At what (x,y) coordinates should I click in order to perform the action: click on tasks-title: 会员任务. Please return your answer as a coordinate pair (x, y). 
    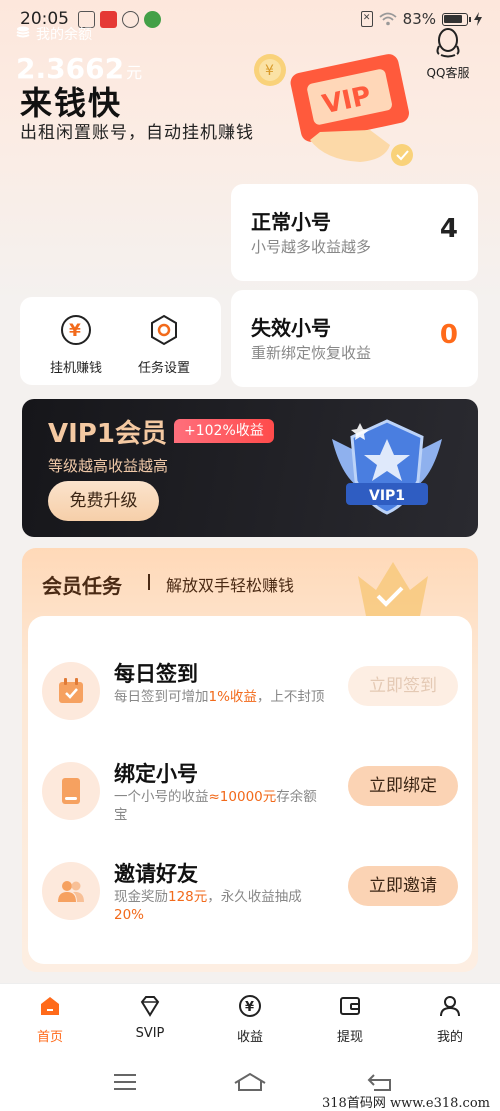
    Looking at the image, I should click on (82, 586).